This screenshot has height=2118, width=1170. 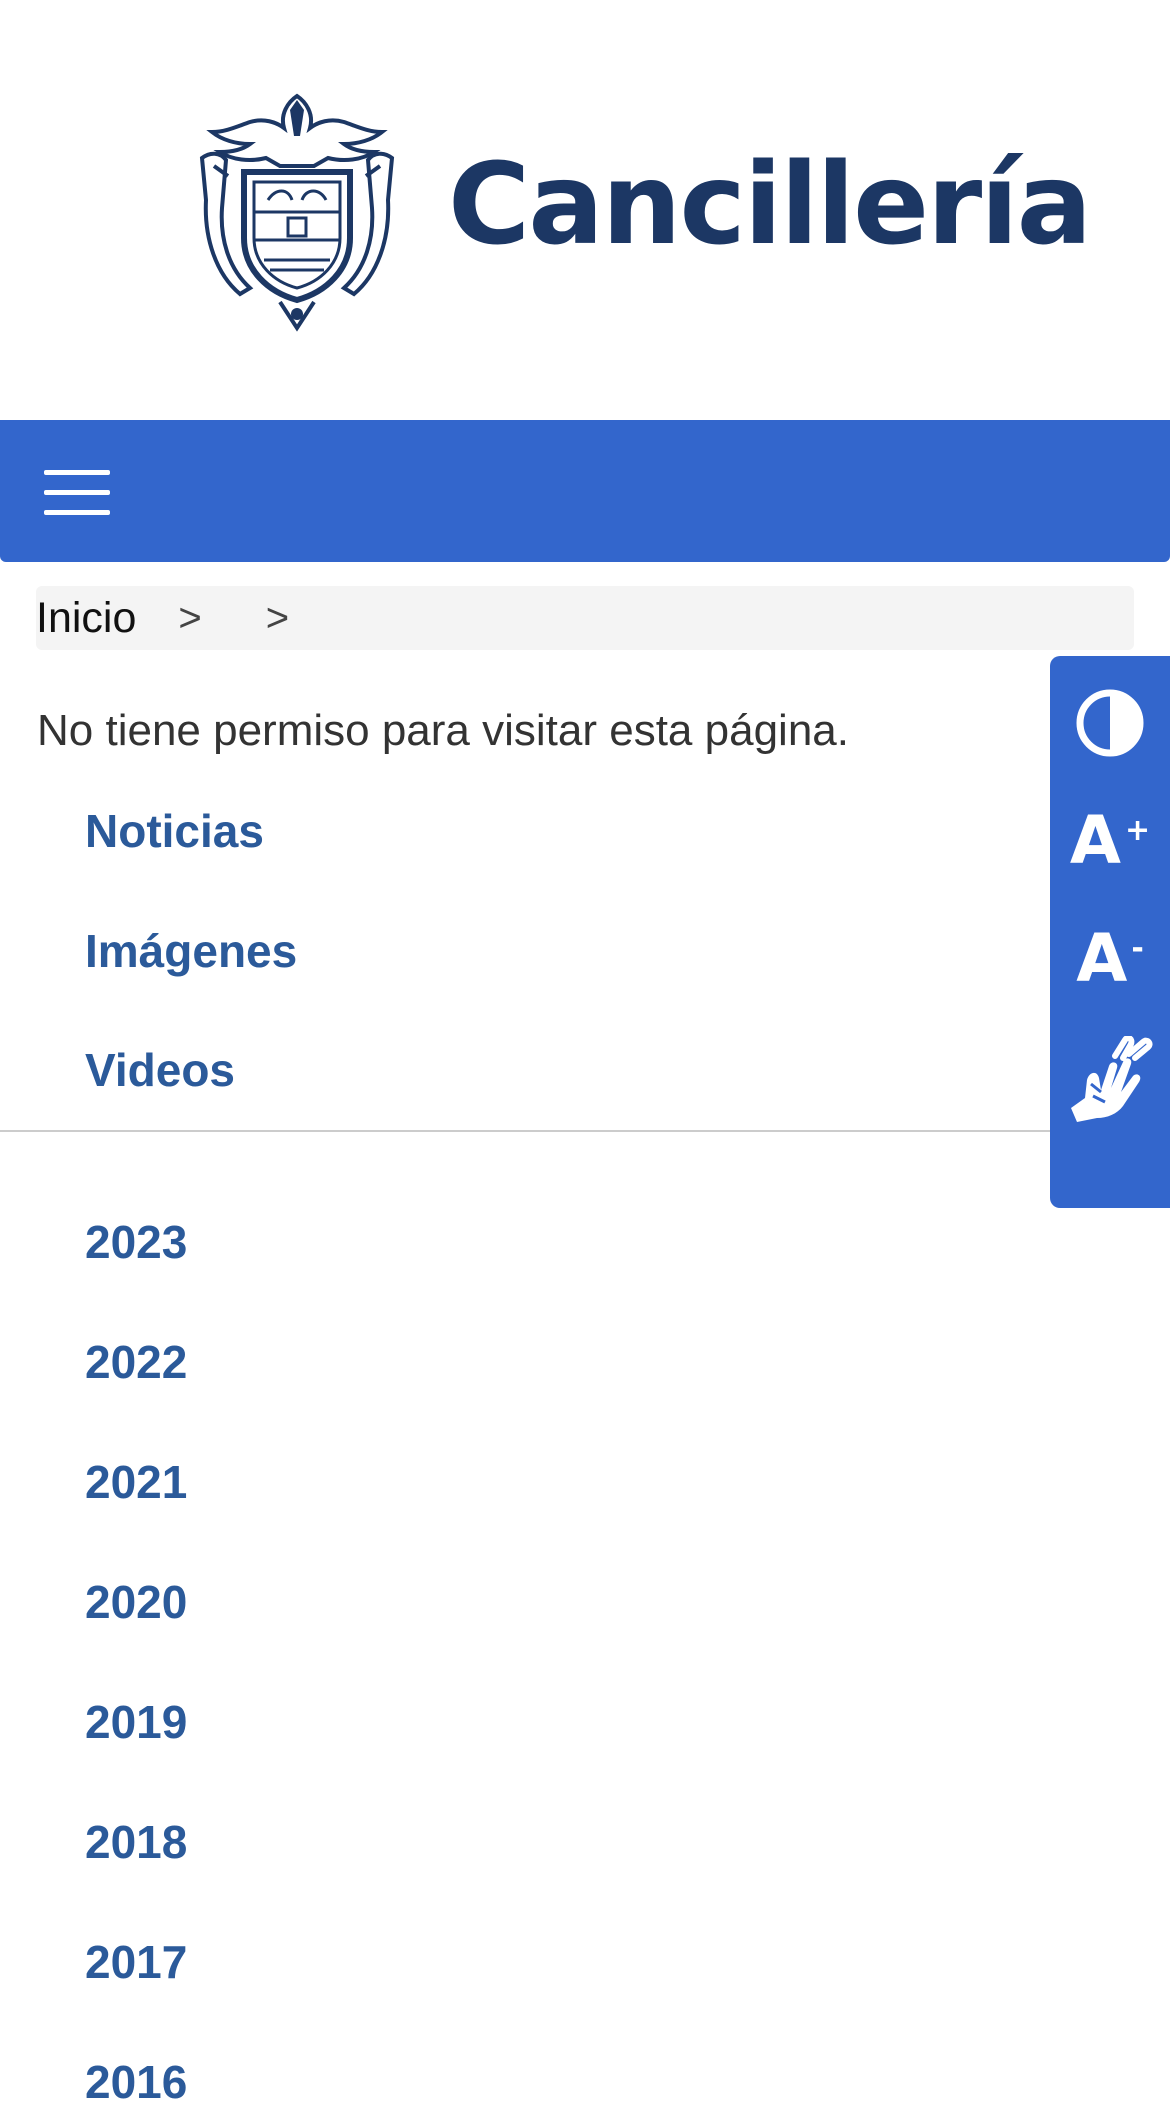 I want to click on logo-text: Cancillería, so click(x=770, y=204).